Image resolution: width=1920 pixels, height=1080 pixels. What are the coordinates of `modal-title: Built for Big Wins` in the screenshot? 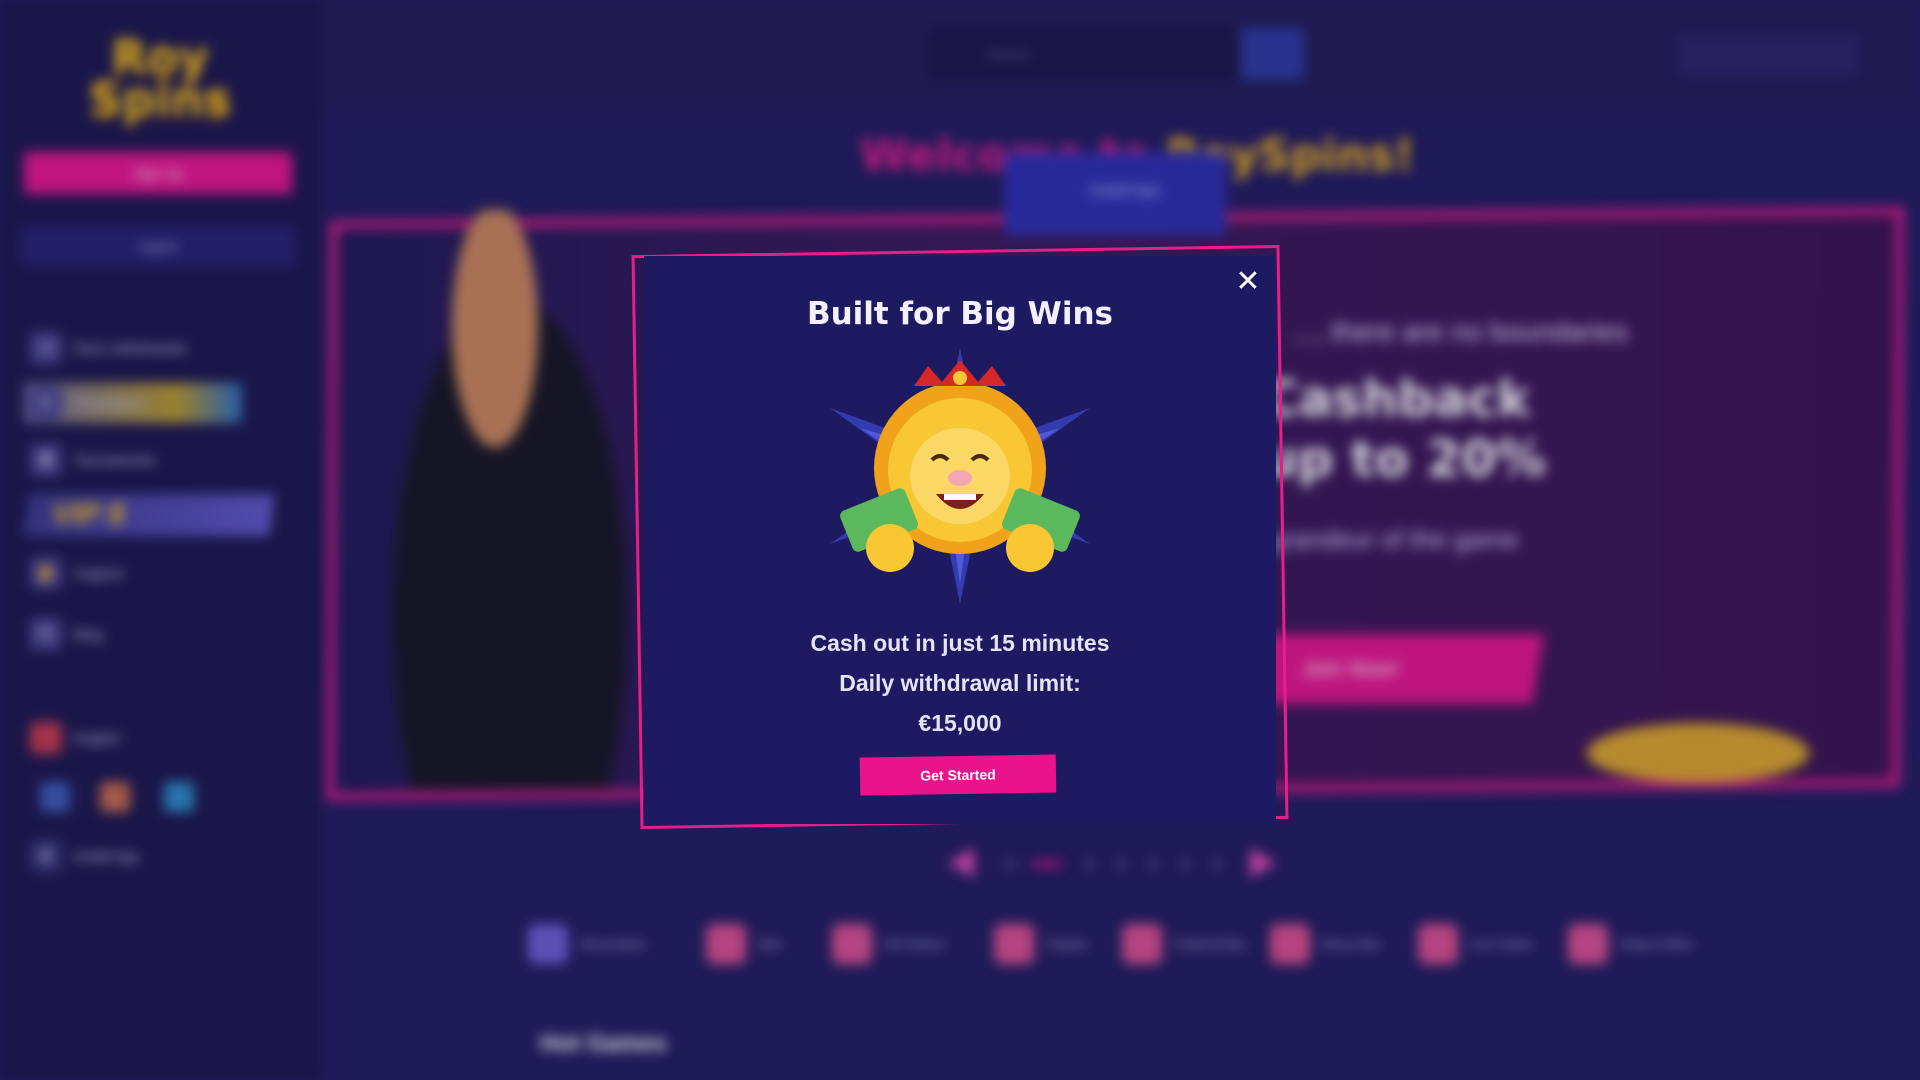 It's located at (959, 314).